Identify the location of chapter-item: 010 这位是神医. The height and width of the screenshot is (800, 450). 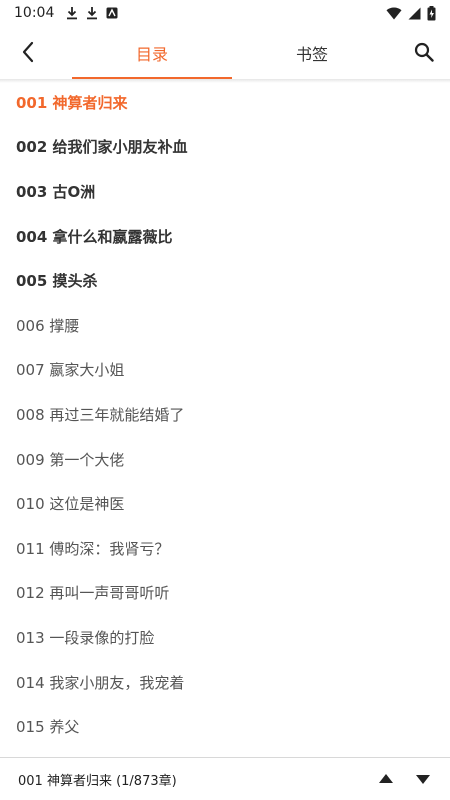
(225, 503).